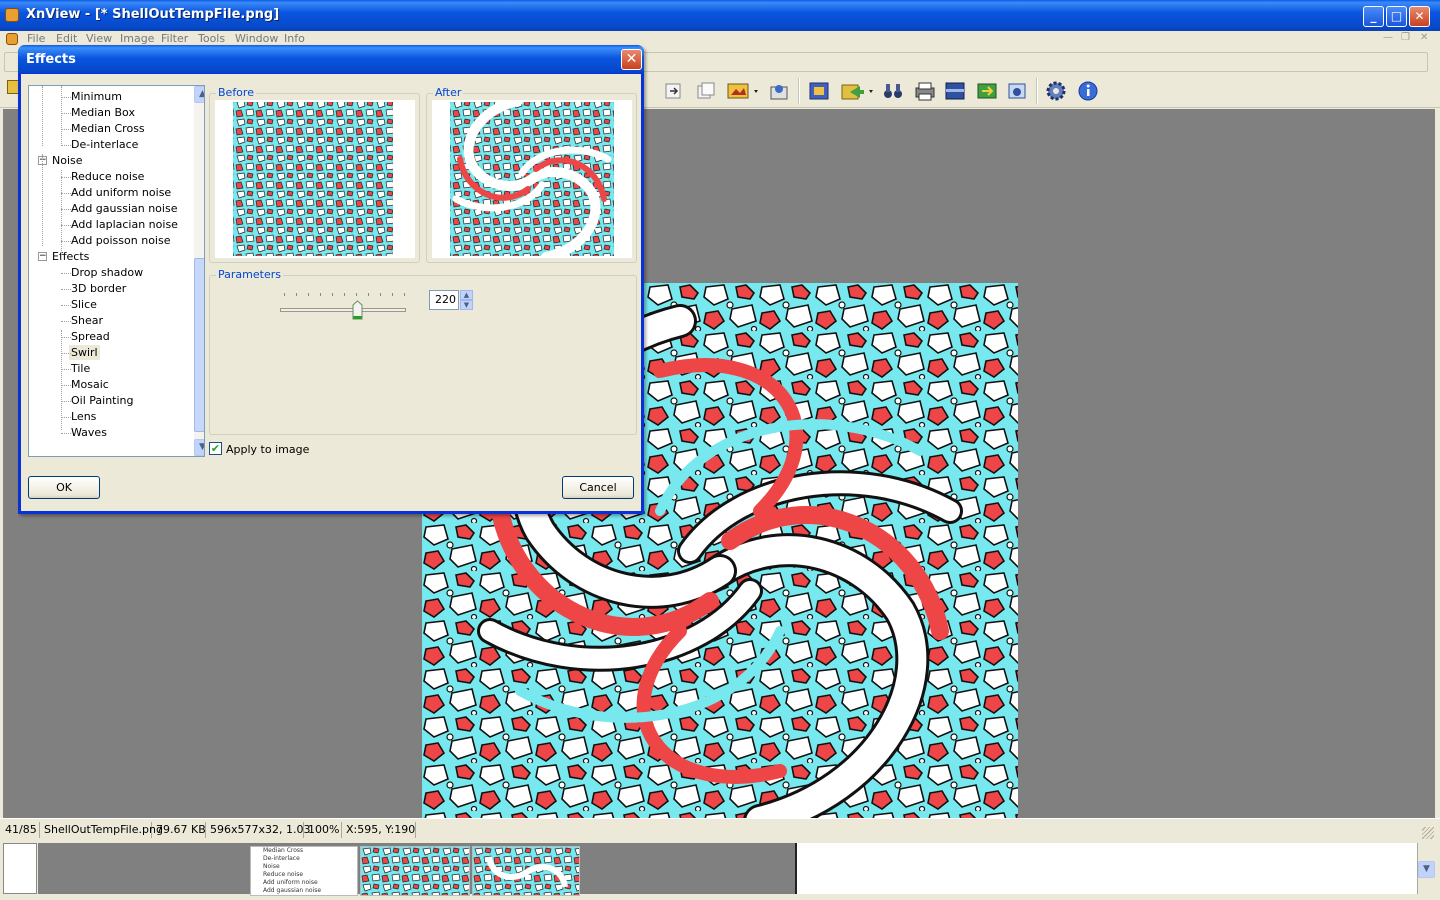 Image resolution: width=1440 pixels, height=900 pixels. I want to click on maximize-button: □, so click(1396, 16).